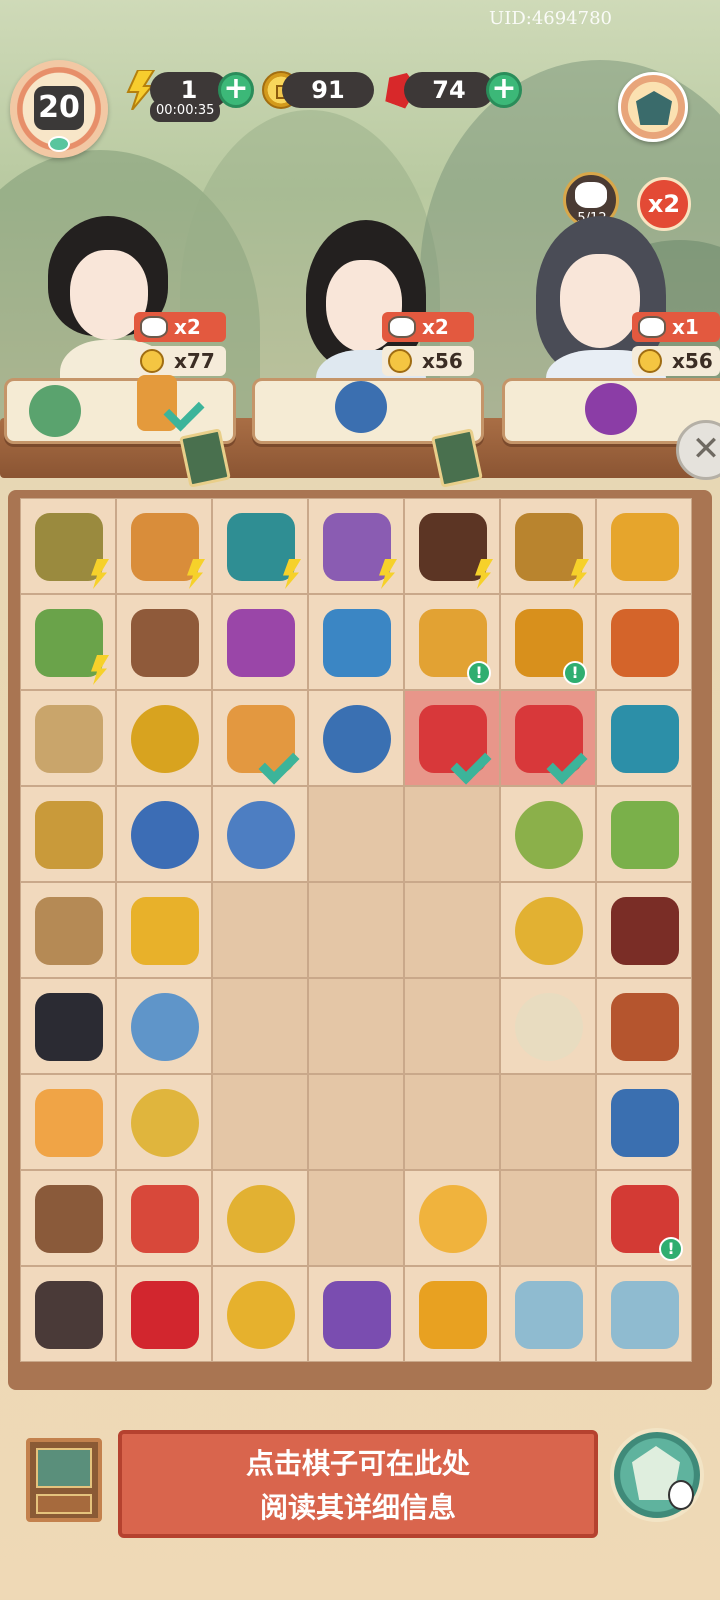 This screenshot has height=1600, width=720. What do you see at coordinates (236, 90) in the screenshot?
I see `add-energy-button: +` at bounding box center [236, 90].